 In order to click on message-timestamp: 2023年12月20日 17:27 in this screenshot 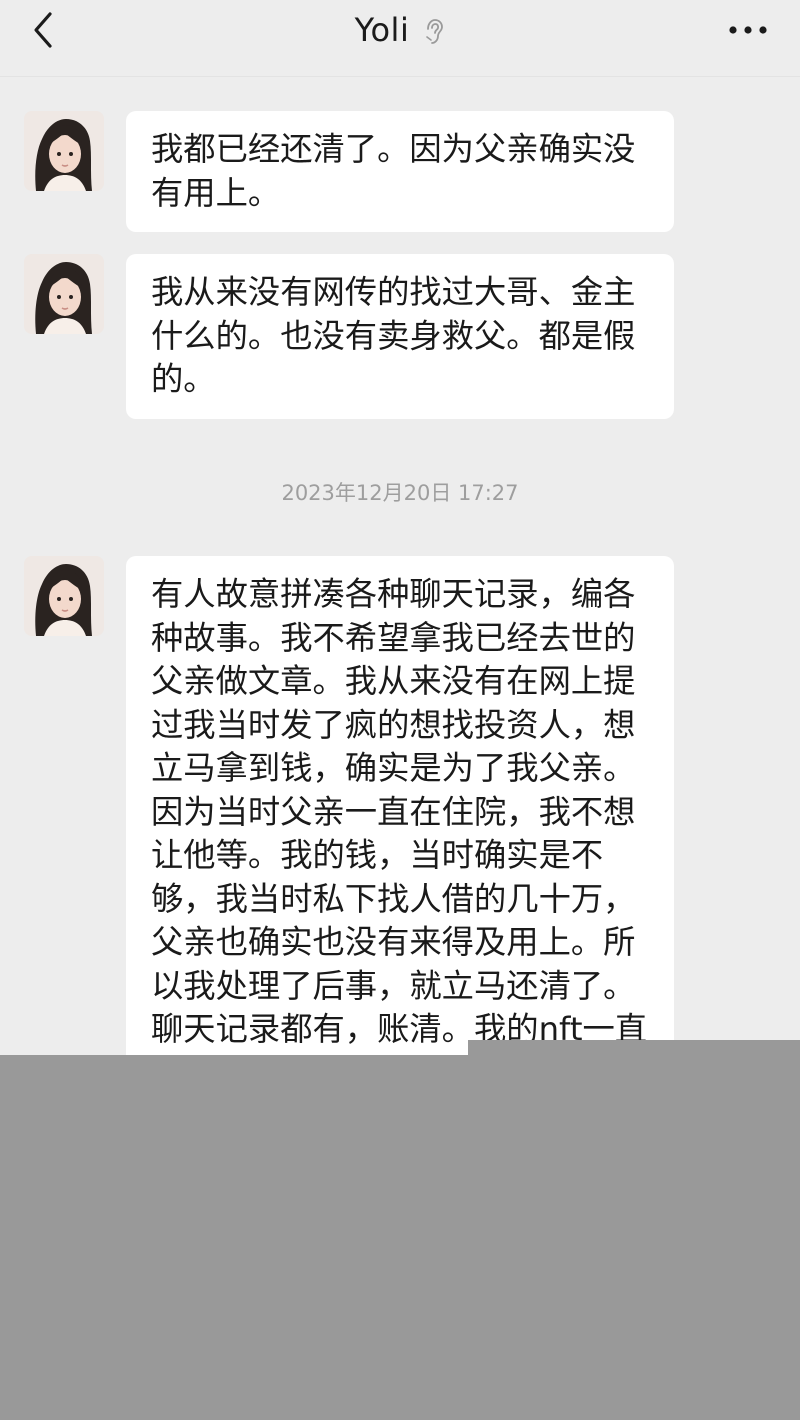, I will do `click(400, 493)`.